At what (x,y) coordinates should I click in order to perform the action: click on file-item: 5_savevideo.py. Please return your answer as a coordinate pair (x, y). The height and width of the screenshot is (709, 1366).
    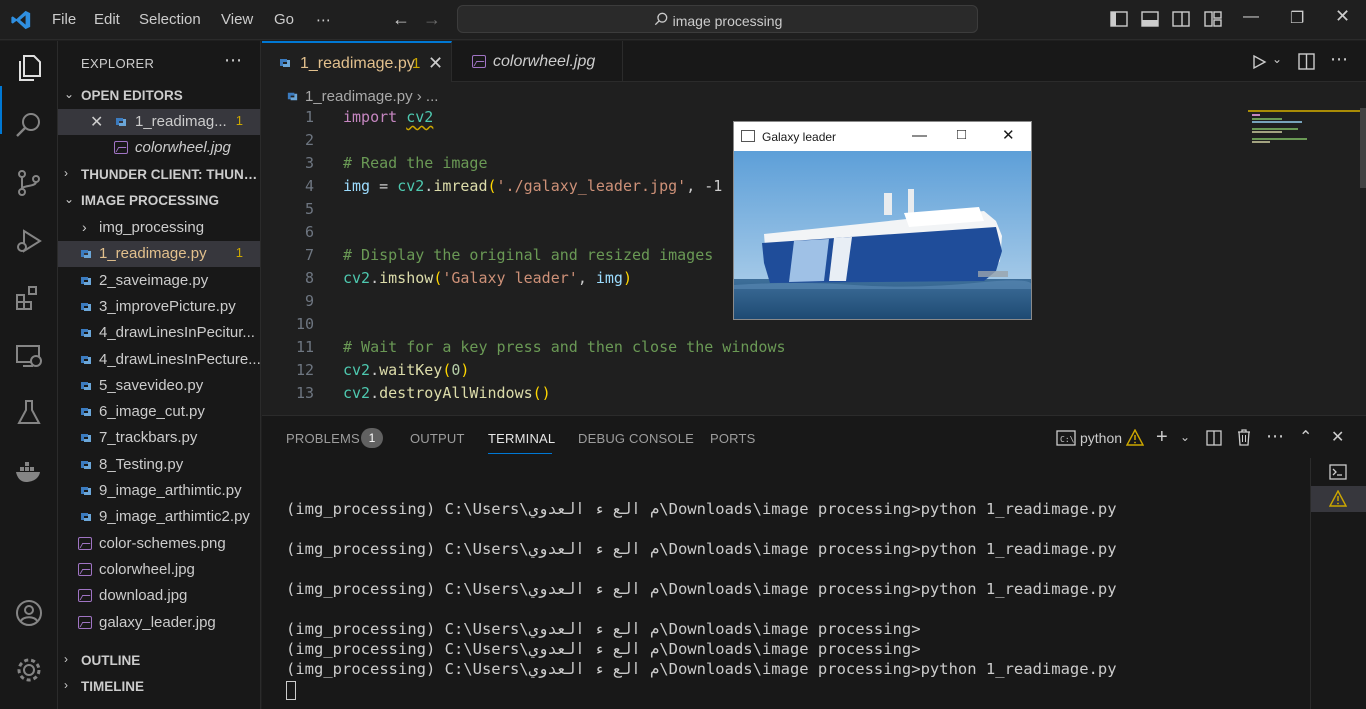
    Looking at the image, I should click on (159, 386).